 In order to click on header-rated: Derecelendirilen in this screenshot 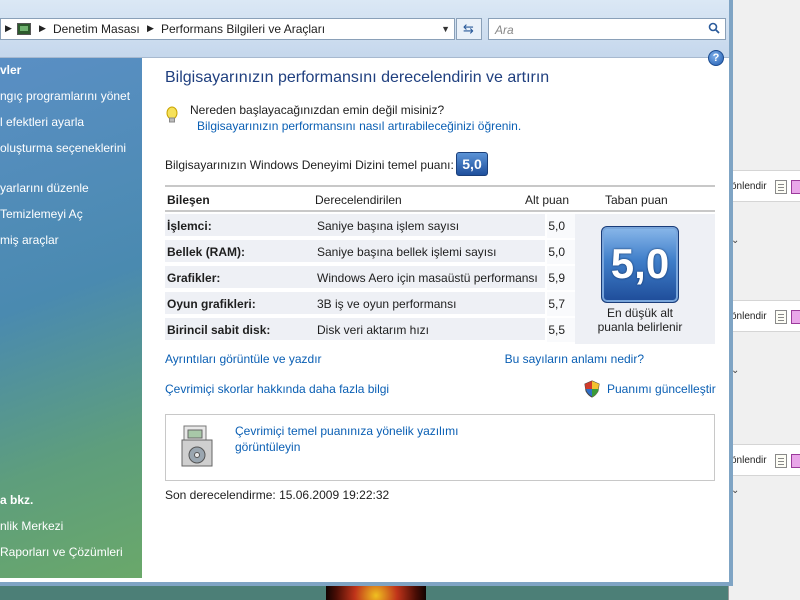, I will do `click(358, 200)`.